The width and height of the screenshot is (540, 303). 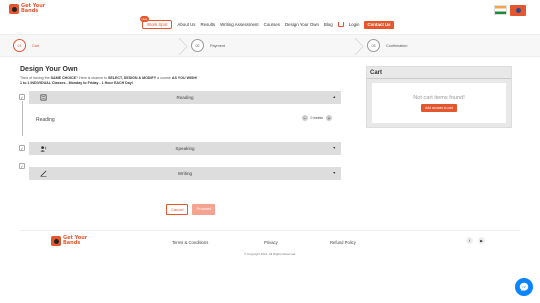 What do you see at coordinates (270, 254) in the screenshot?
I see `copyright-text: © Copyright 2021, All Rights Reserved.` at bounding box center [270, 254].